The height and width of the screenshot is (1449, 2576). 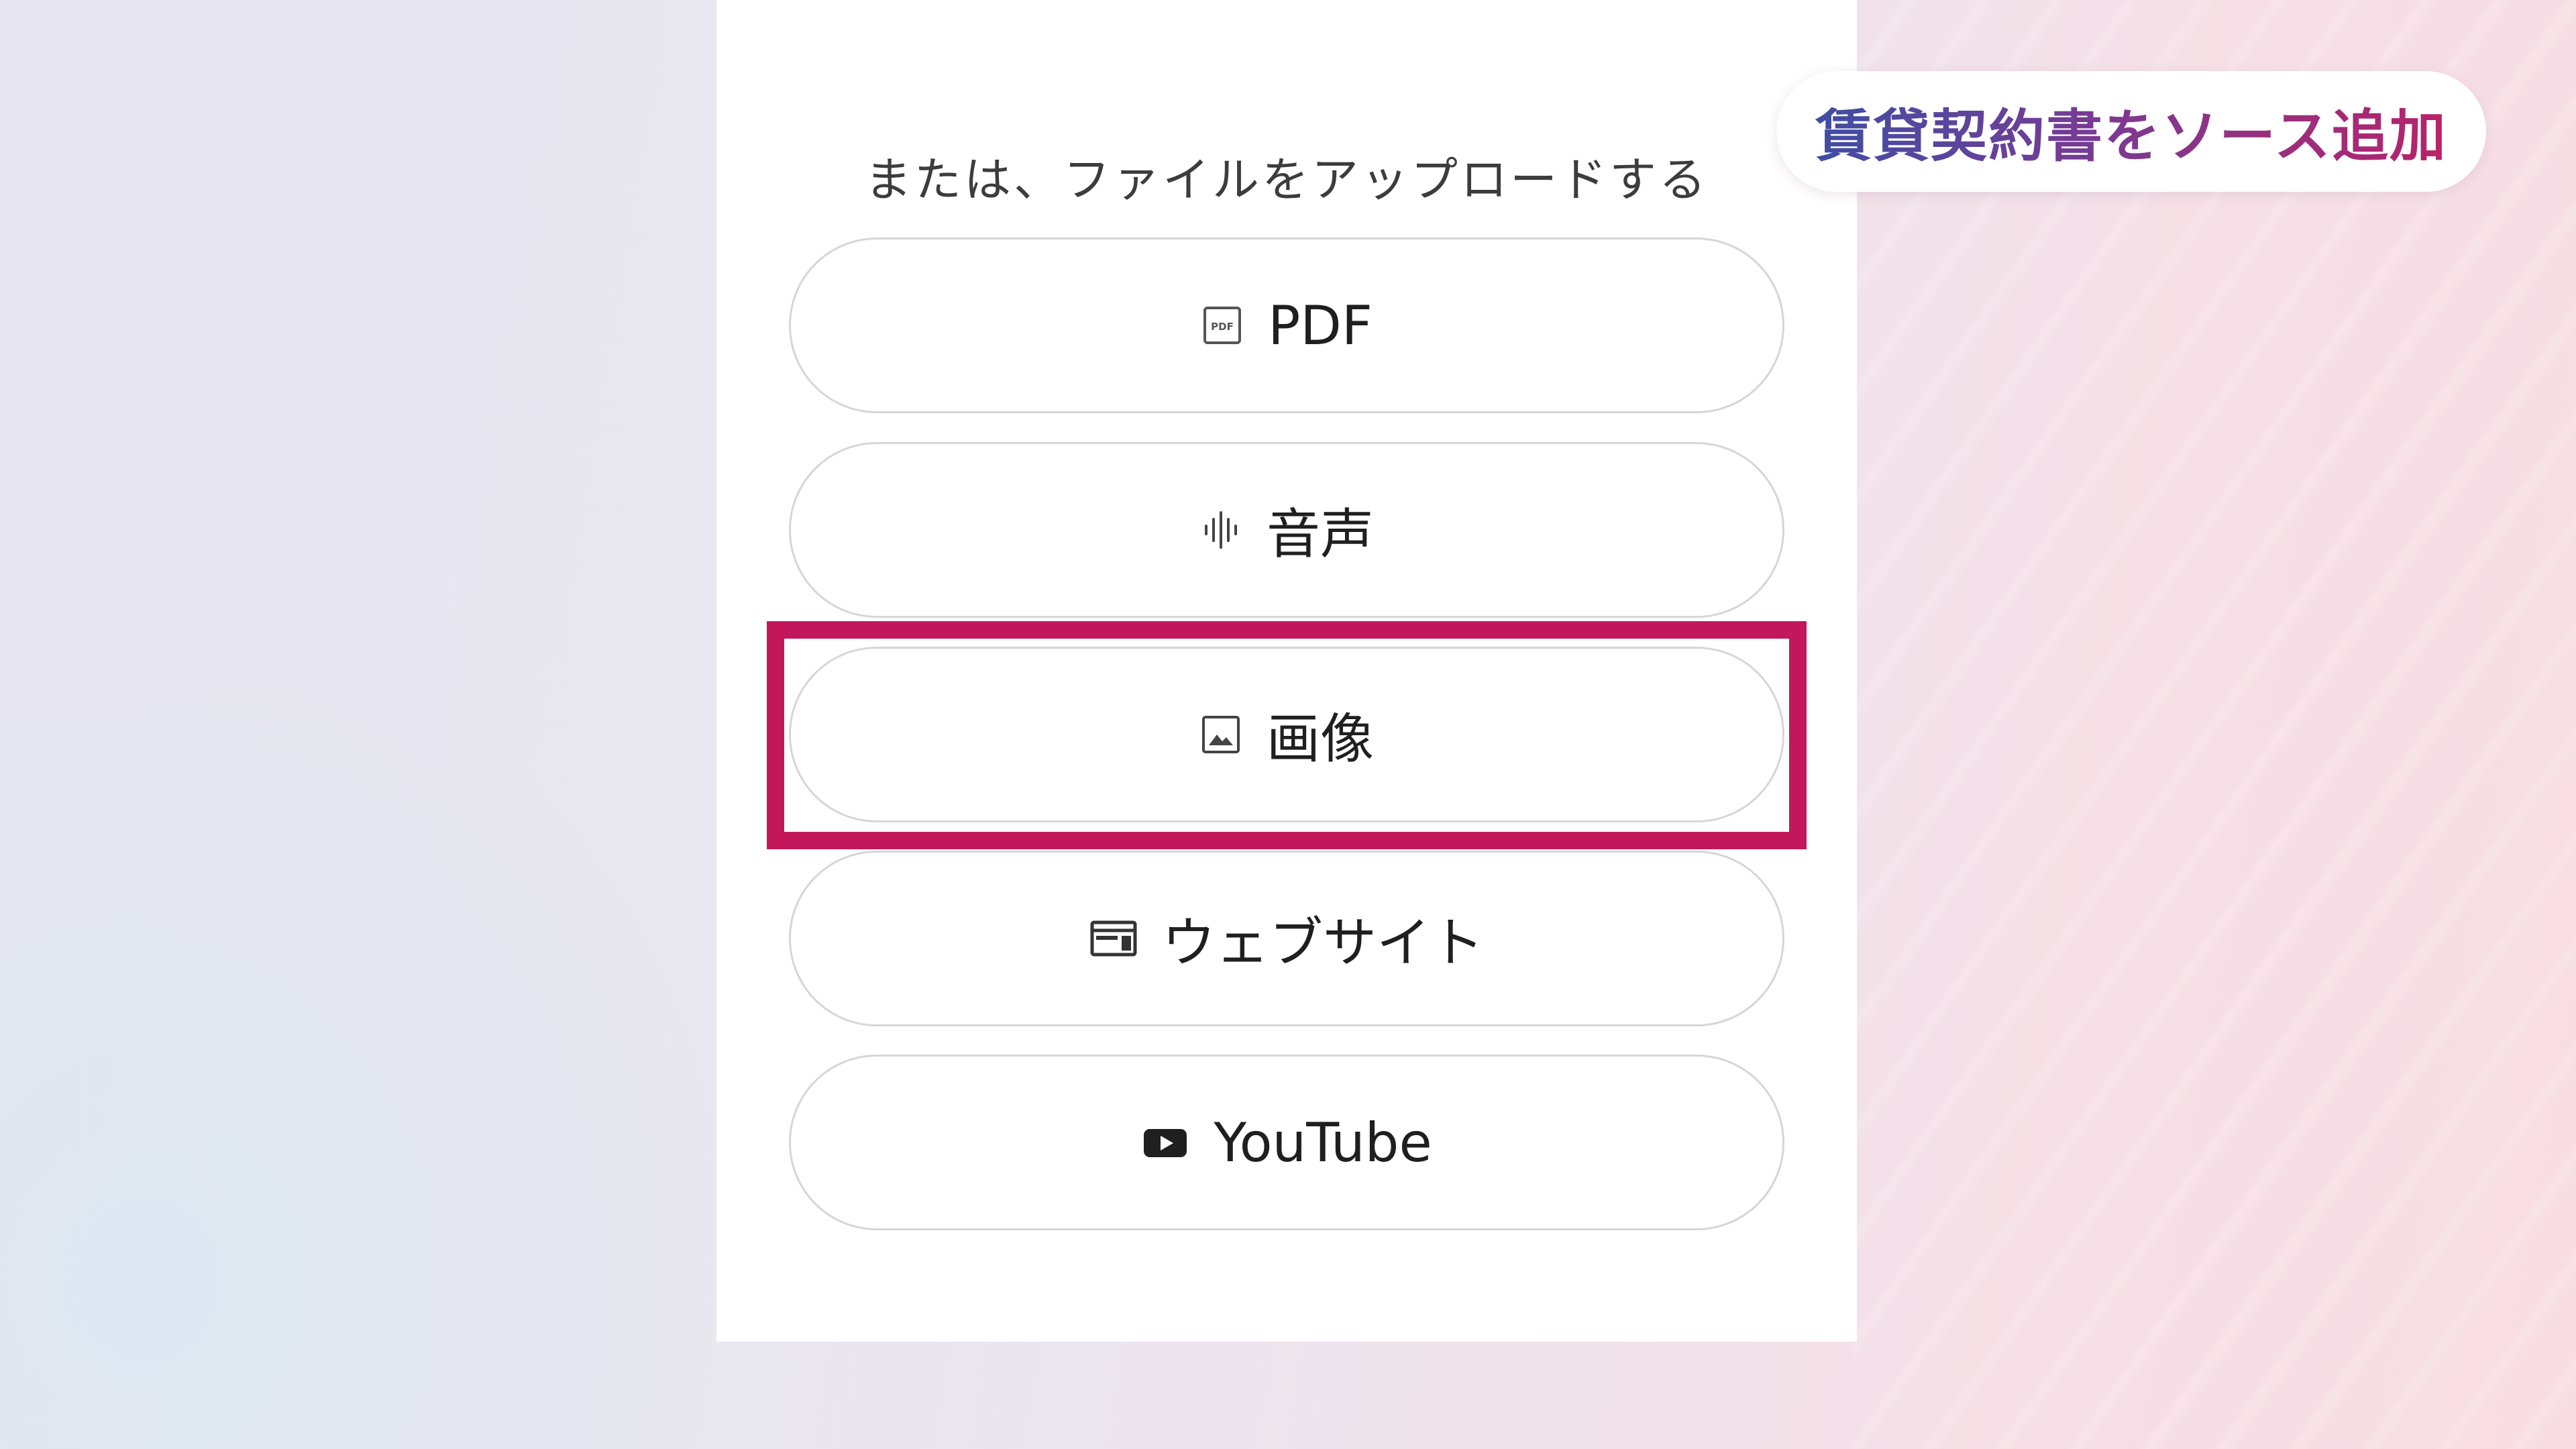 I want to click on svg-text: PDF, so click(x=1222, y=327).